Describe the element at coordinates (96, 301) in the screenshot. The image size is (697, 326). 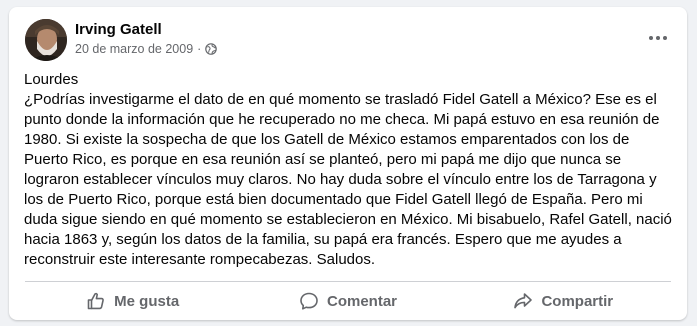
I see `thumbs-up-icon` at that location.